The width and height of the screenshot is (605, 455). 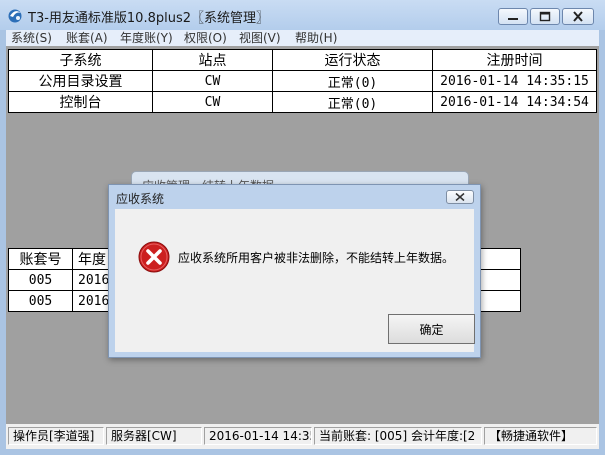 I want to click on ok-button: 确定, so click(x=431, y=329).